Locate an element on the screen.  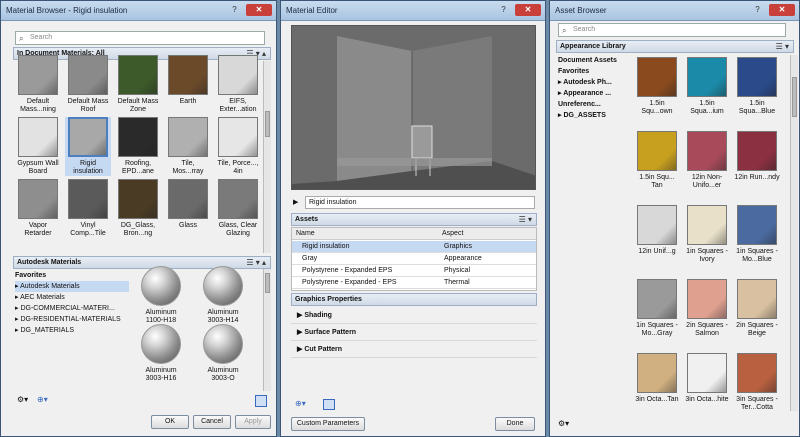
asset-tile: 1in Squares - Mo...Blue is located at coordinates (757, 234).